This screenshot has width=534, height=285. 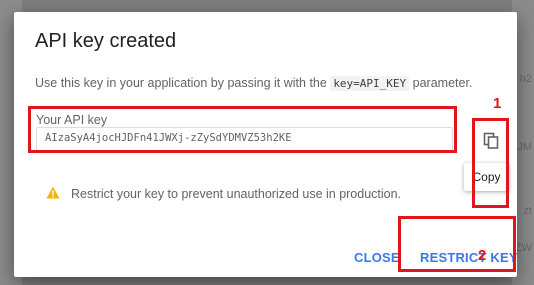 I want to click on description-code: key=API_KEY, so click(x=370, y=83).